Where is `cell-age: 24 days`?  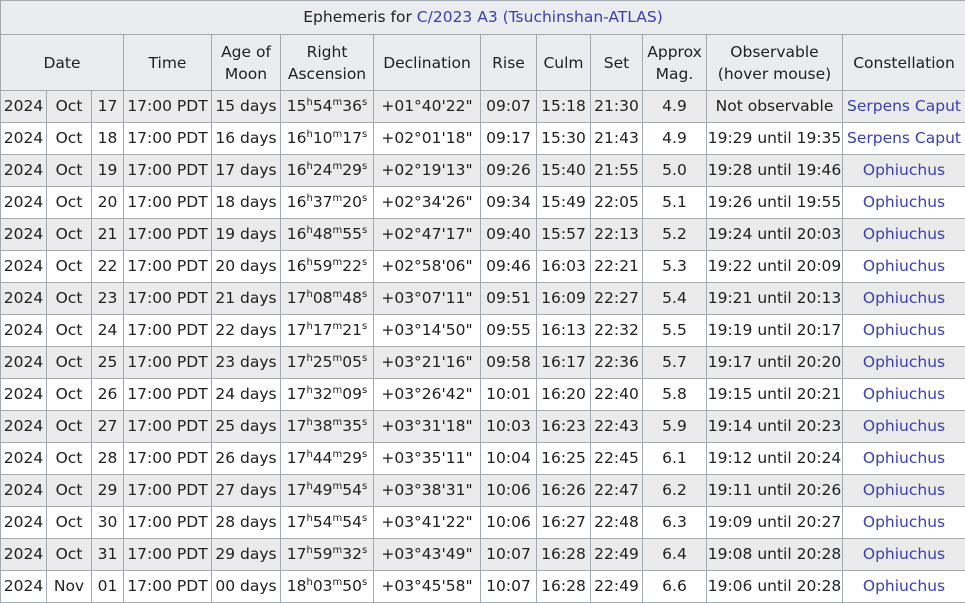
cell-age: 24 days is located at coordinates (246, 395).